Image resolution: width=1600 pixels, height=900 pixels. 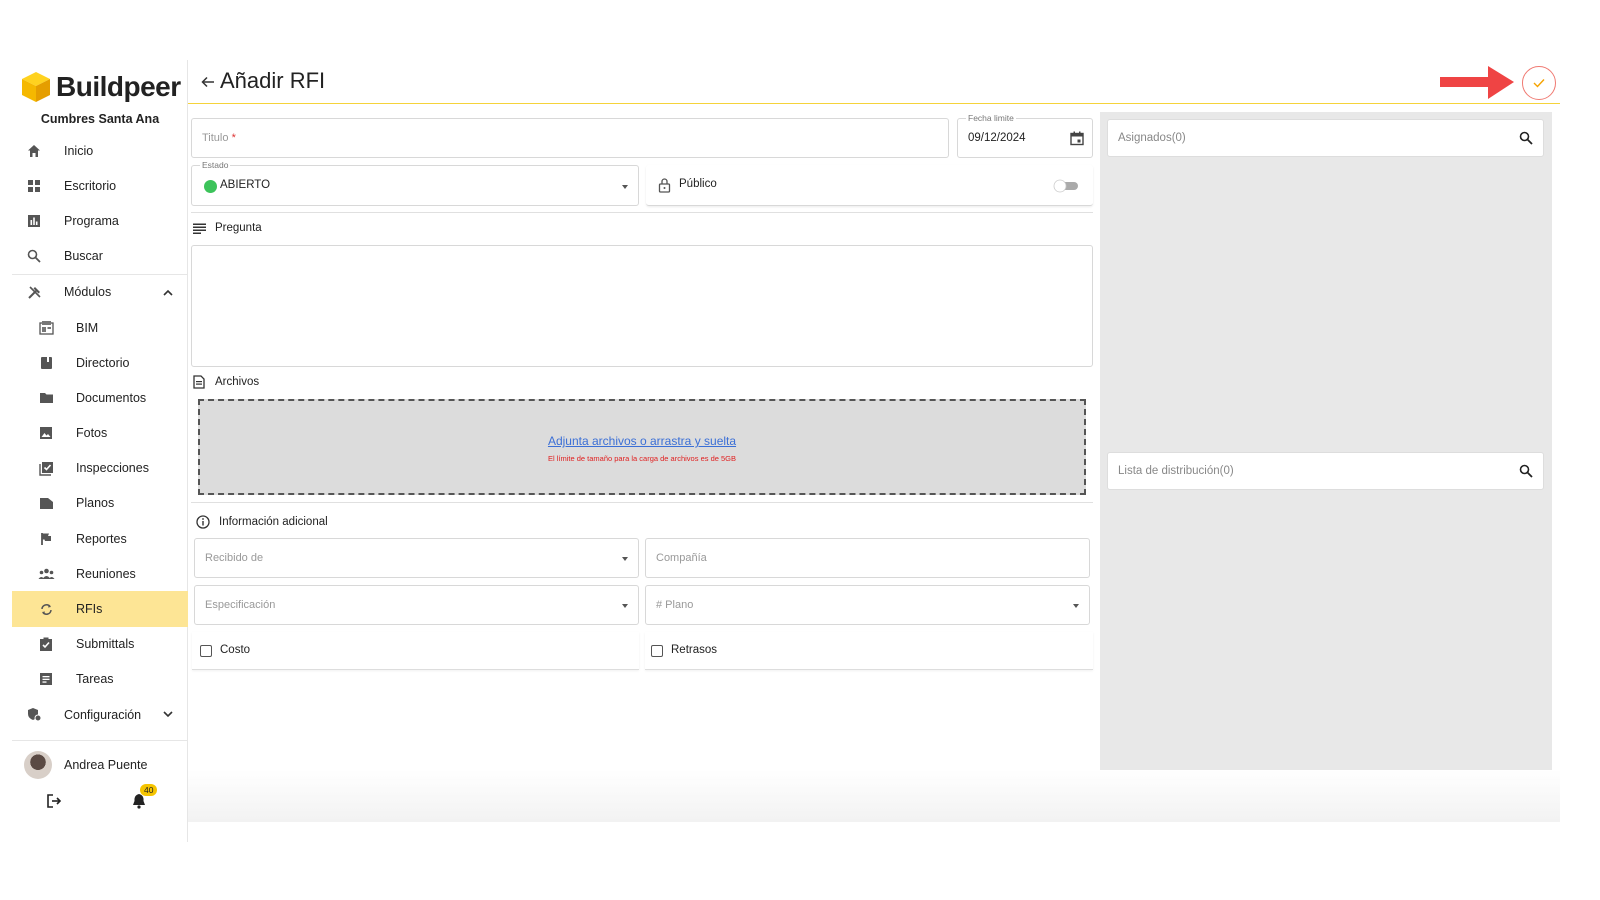 I want to click on distribution-placeholder: Lista de distribución(0), so click(x=1176, y=471).